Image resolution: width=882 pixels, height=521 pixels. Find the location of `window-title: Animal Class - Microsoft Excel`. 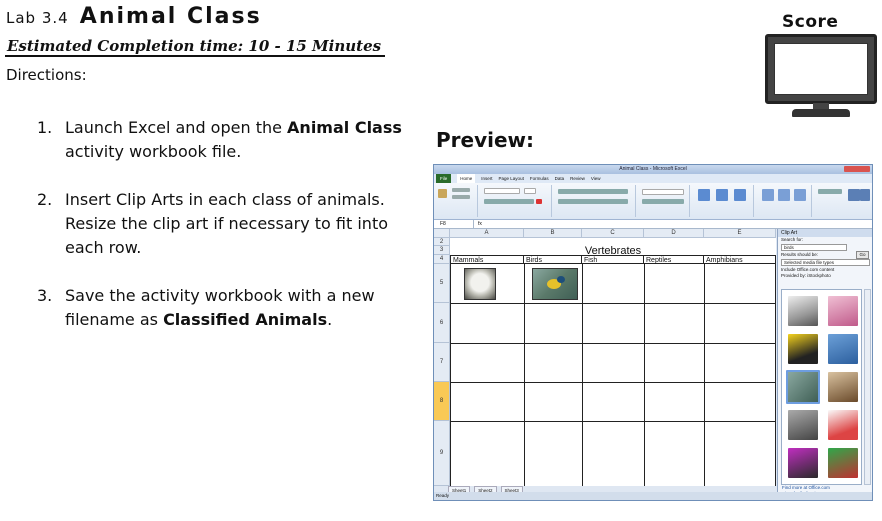

window-title: Animal Class - Microsoft Excel is located at coordinates (653, 169).